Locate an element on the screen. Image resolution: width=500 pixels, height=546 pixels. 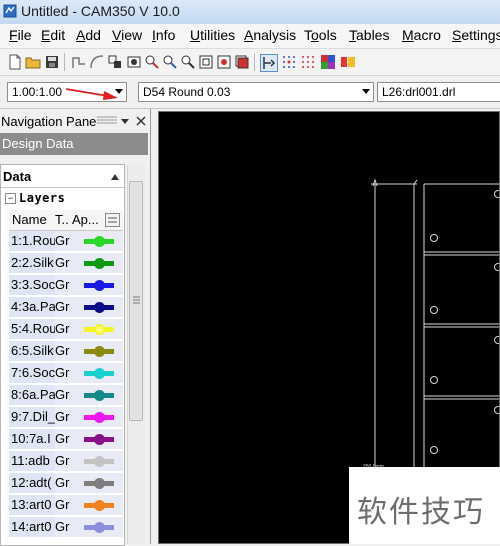
save-icon is located at coordinates (52, 62).